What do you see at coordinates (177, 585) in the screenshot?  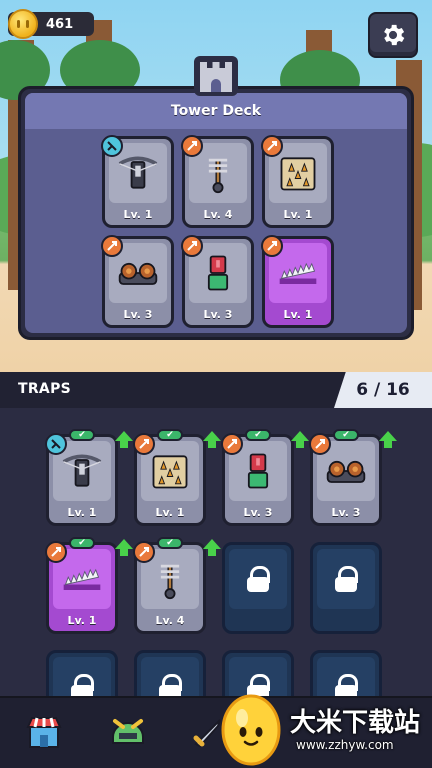 I see `traps-card: Lv. 4 ✔` at bounding box center [177, 585].